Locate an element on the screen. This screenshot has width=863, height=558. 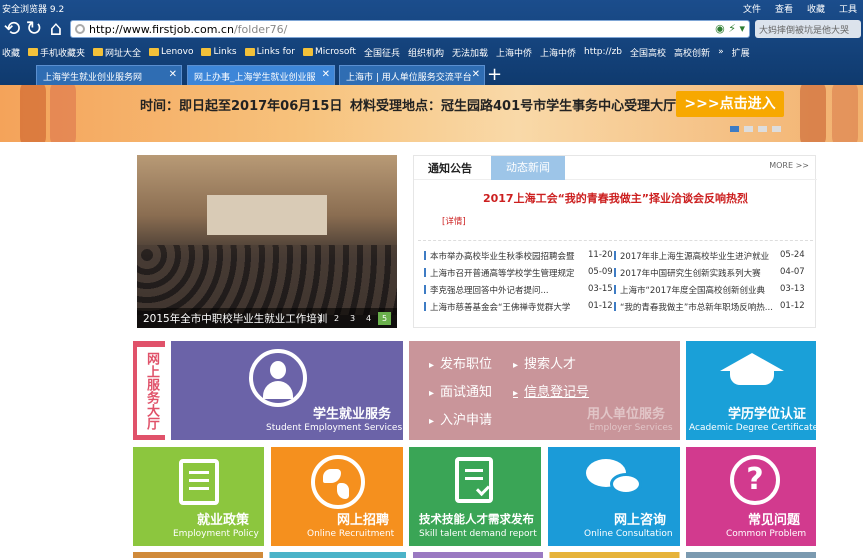
banner-enter-button: >>>点击进入 is located at coordinates (730, 104).